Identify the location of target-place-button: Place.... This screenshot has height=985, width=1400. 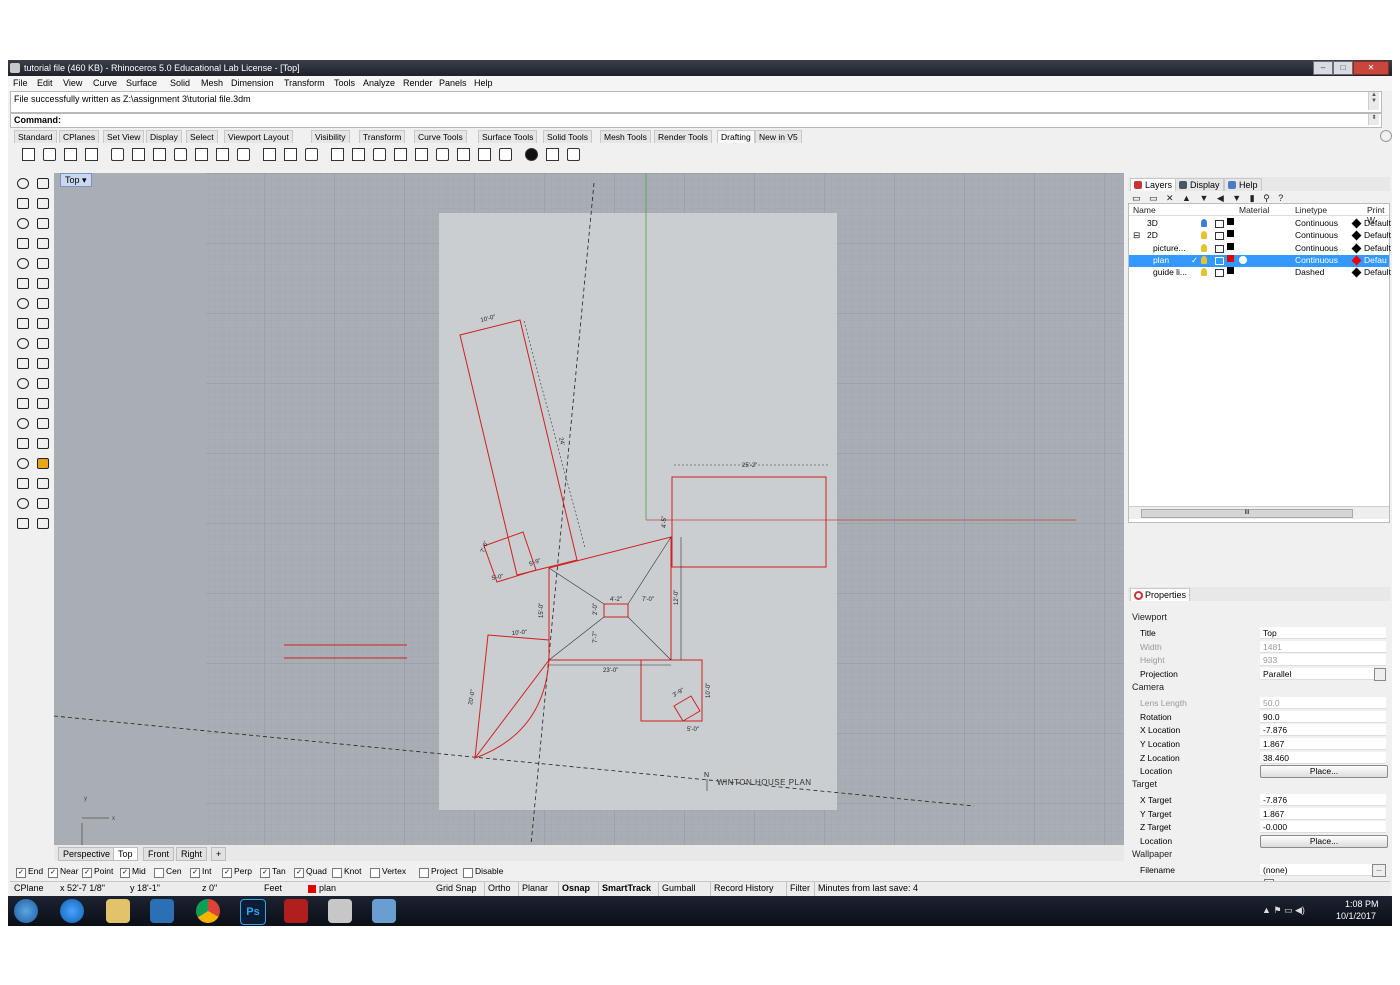
(1324, 842).